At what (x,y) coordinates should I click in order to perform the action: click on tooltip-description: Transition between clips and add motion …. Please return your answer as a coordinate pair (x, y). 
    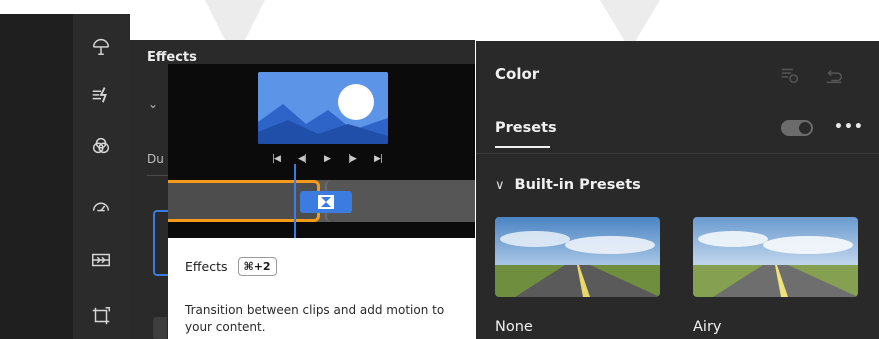
    Looking at the image, I should click on (315, 318).